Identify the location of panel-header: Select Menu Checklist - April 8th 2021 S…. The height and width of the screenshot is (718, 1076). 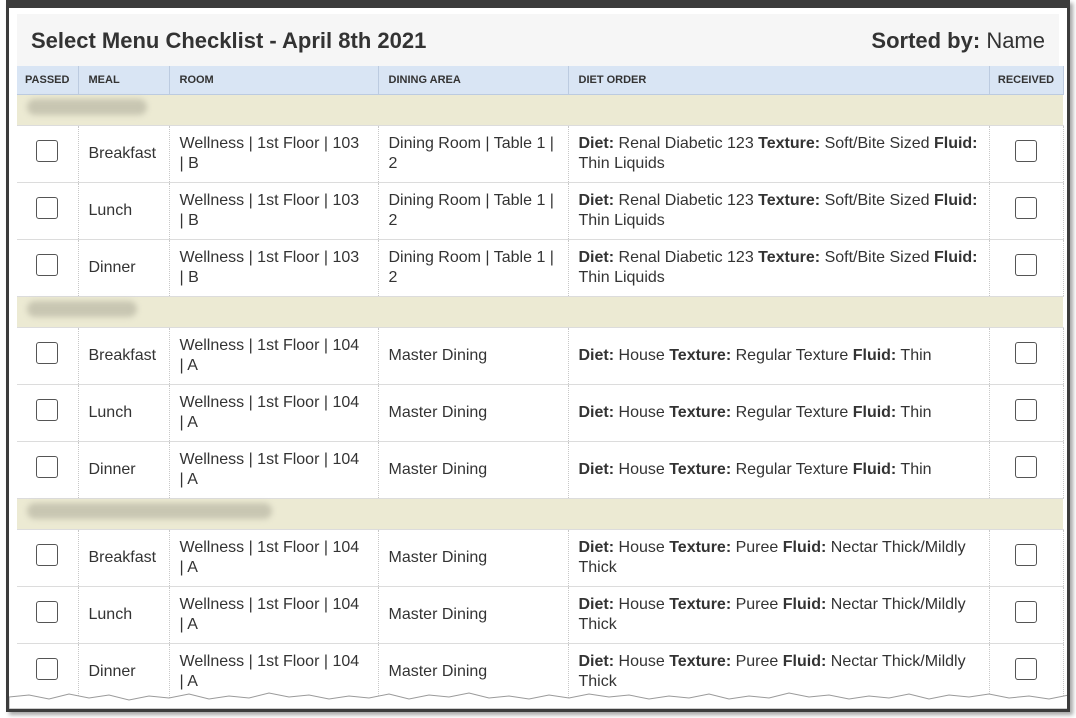
(538, 40).